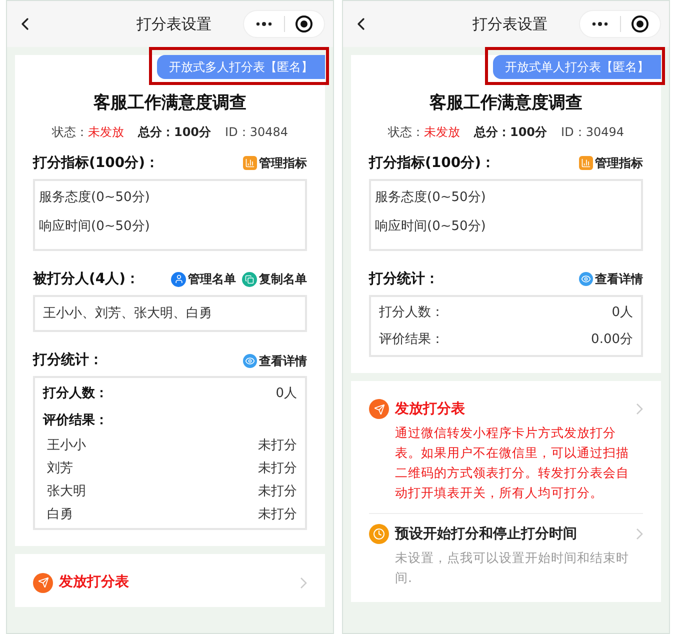 This screenshot has width=678, height=634. What do you see at coordinates (512, 463) in the screenshot?
I see `step-description: 通过微信转发小程序卡片方式发放打分表。如果用户不在微信里，可以通过扫描二维码的方式领表打分。转发打分表会自动打开填表开关，所有人均可打分。` at bounding box center [512, 463].